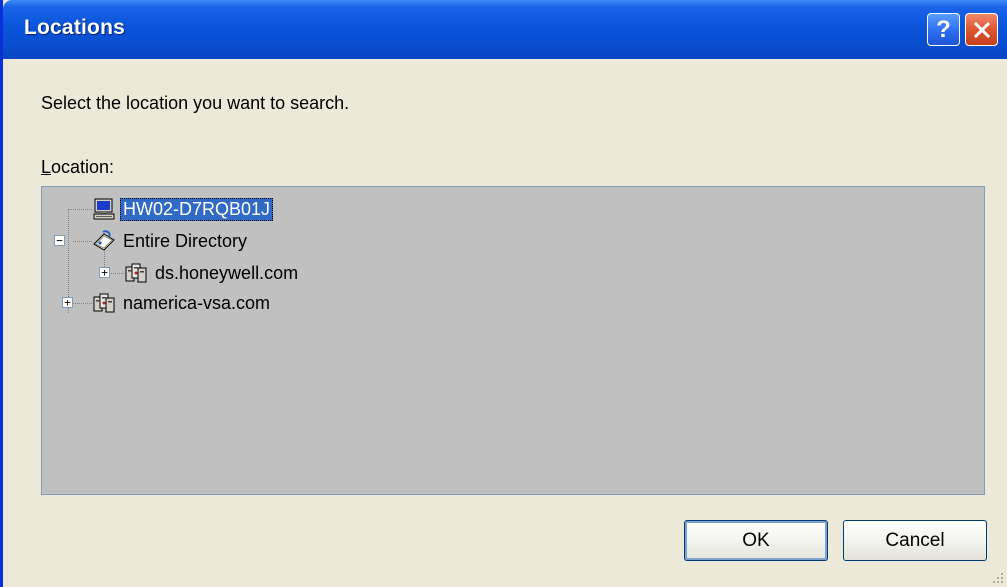 The width and height of the screenshot is (1007, 587). Describe the element at coordinates (197, 209) in the screenshot. I see `tree-item-label: HW02-D7RQB01J` at that location.